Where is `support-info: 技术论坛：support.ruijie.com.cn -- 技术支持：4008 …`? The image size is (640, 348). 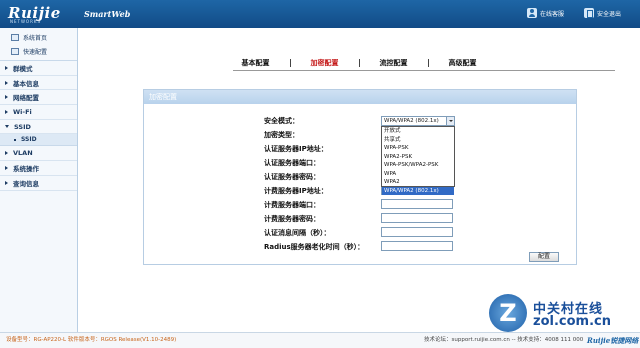 support-info: 技术论坛：support.ruijie.com.cn -- 技术支持：4008 … is located at coordinates (504, 340).